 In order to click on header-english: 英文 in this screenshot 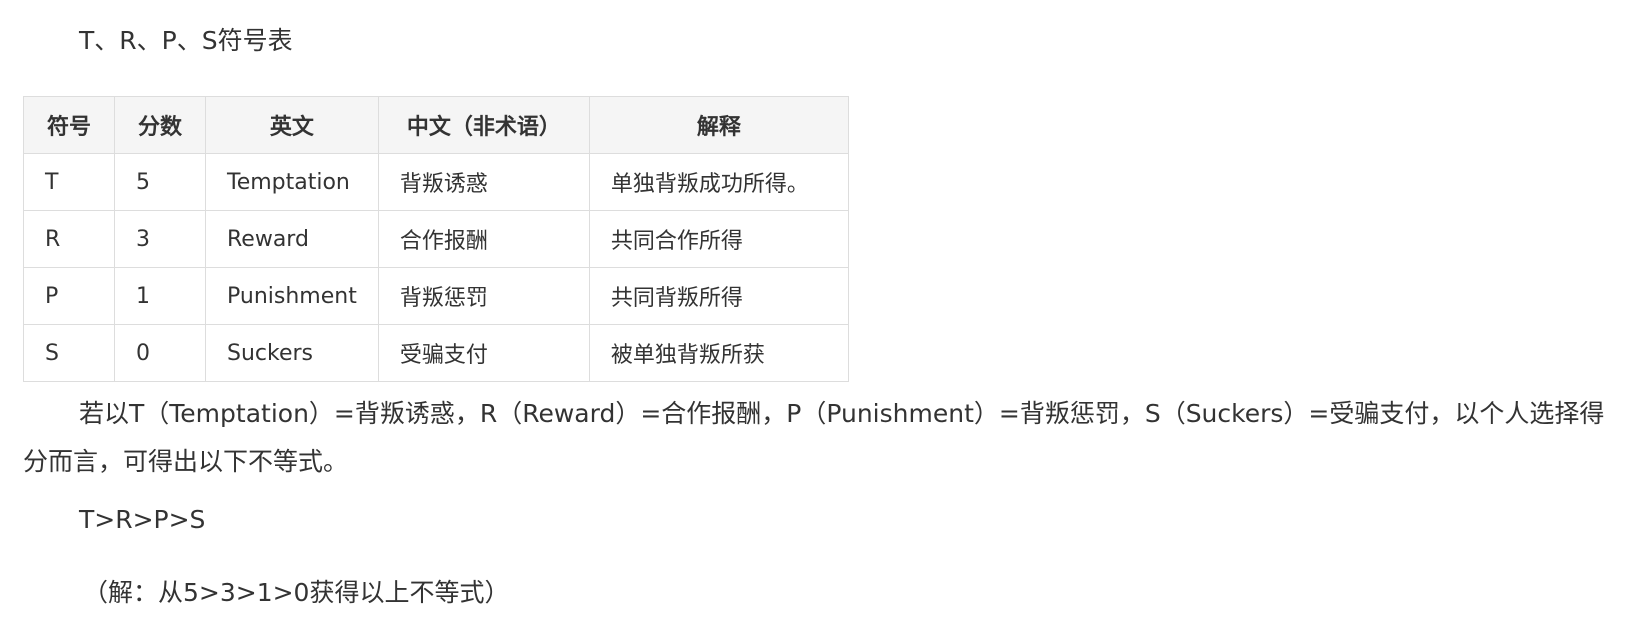, I will do `click(292, 125)`.